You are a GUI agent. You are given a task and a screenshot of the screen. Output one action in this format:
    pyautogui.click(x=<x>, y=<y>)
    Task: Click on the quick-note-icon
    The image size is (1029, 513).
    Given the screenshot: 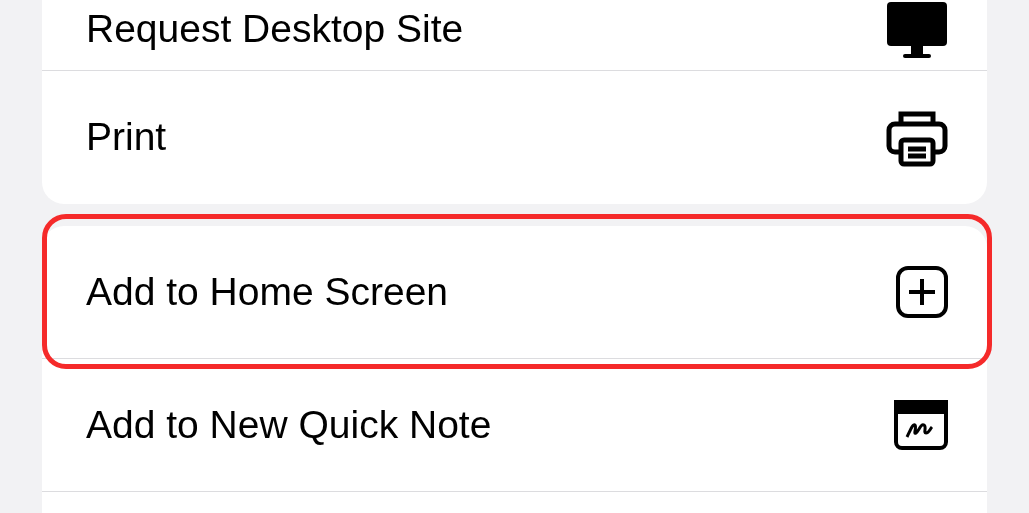 What is the action you would take?
    pyautogui.click(x=921, y=425)
    